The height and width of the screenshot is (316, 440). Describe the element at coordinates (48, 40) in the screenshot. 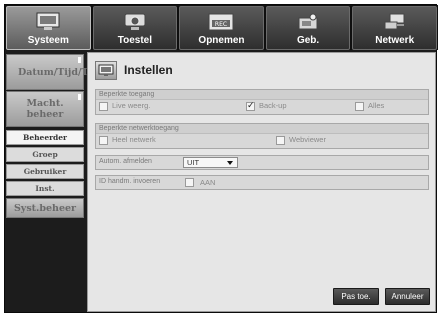

I see `tab-label: Systeem` at that location.